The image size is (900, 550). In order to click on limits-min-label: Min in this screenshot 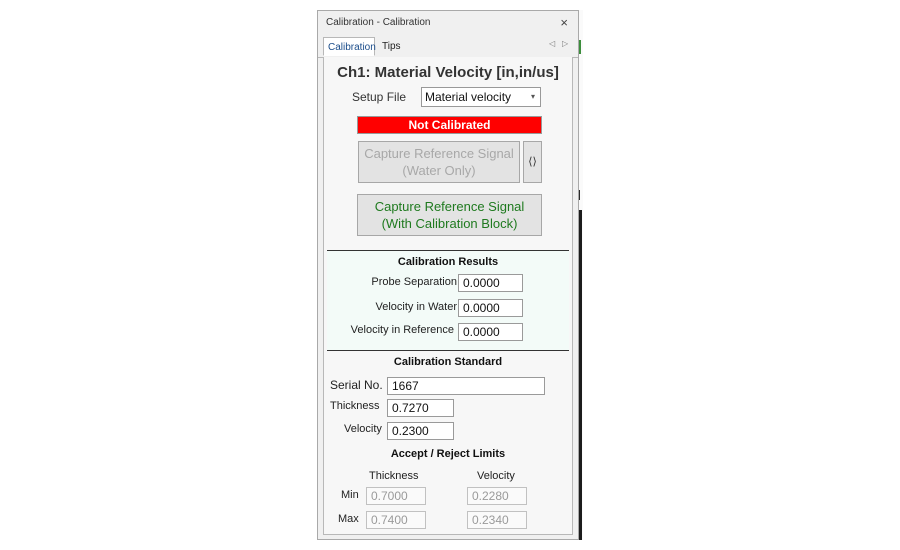, I will do `click(350, 495)`.